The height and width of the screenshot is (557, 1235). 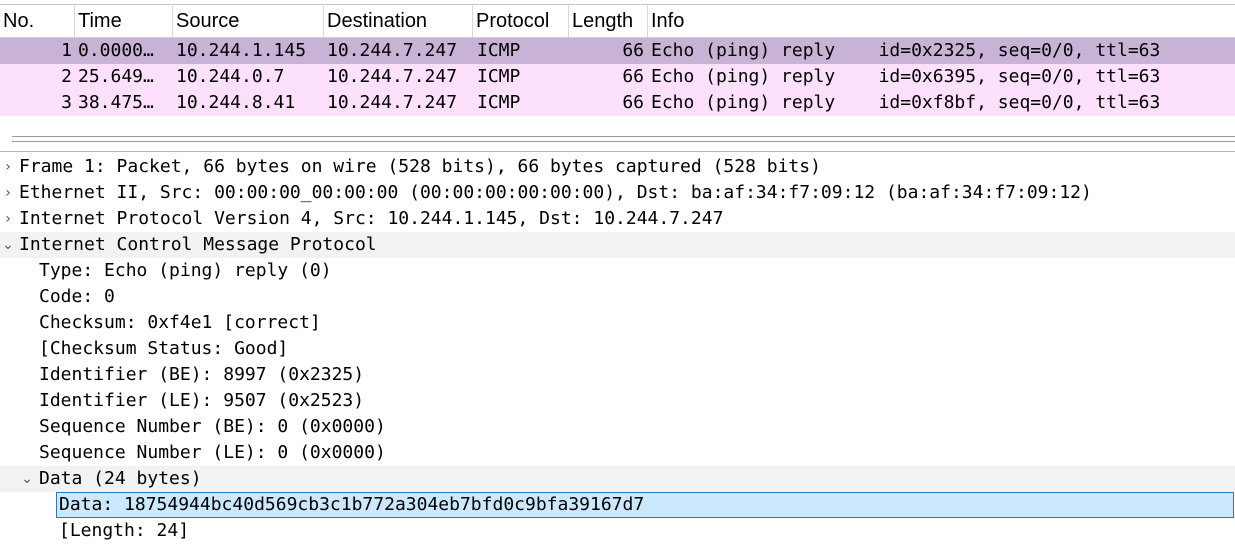 What do you see at coordinates (212, 452) in the screenshot?
I see `tree-item-label: Sequence Number (LE): 0 (0x0000)` at bounding box center [212, 452].